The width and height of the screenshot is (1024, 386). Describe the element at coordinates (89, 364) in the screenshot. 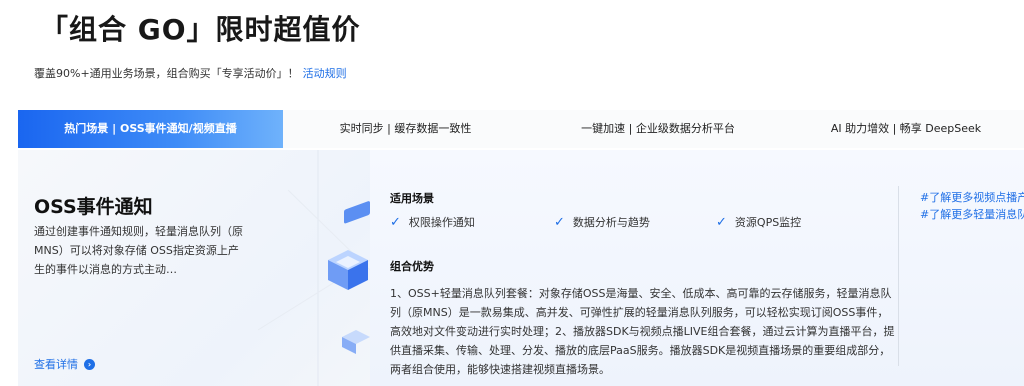

I see `chevron-right-icon: ›` at that location.